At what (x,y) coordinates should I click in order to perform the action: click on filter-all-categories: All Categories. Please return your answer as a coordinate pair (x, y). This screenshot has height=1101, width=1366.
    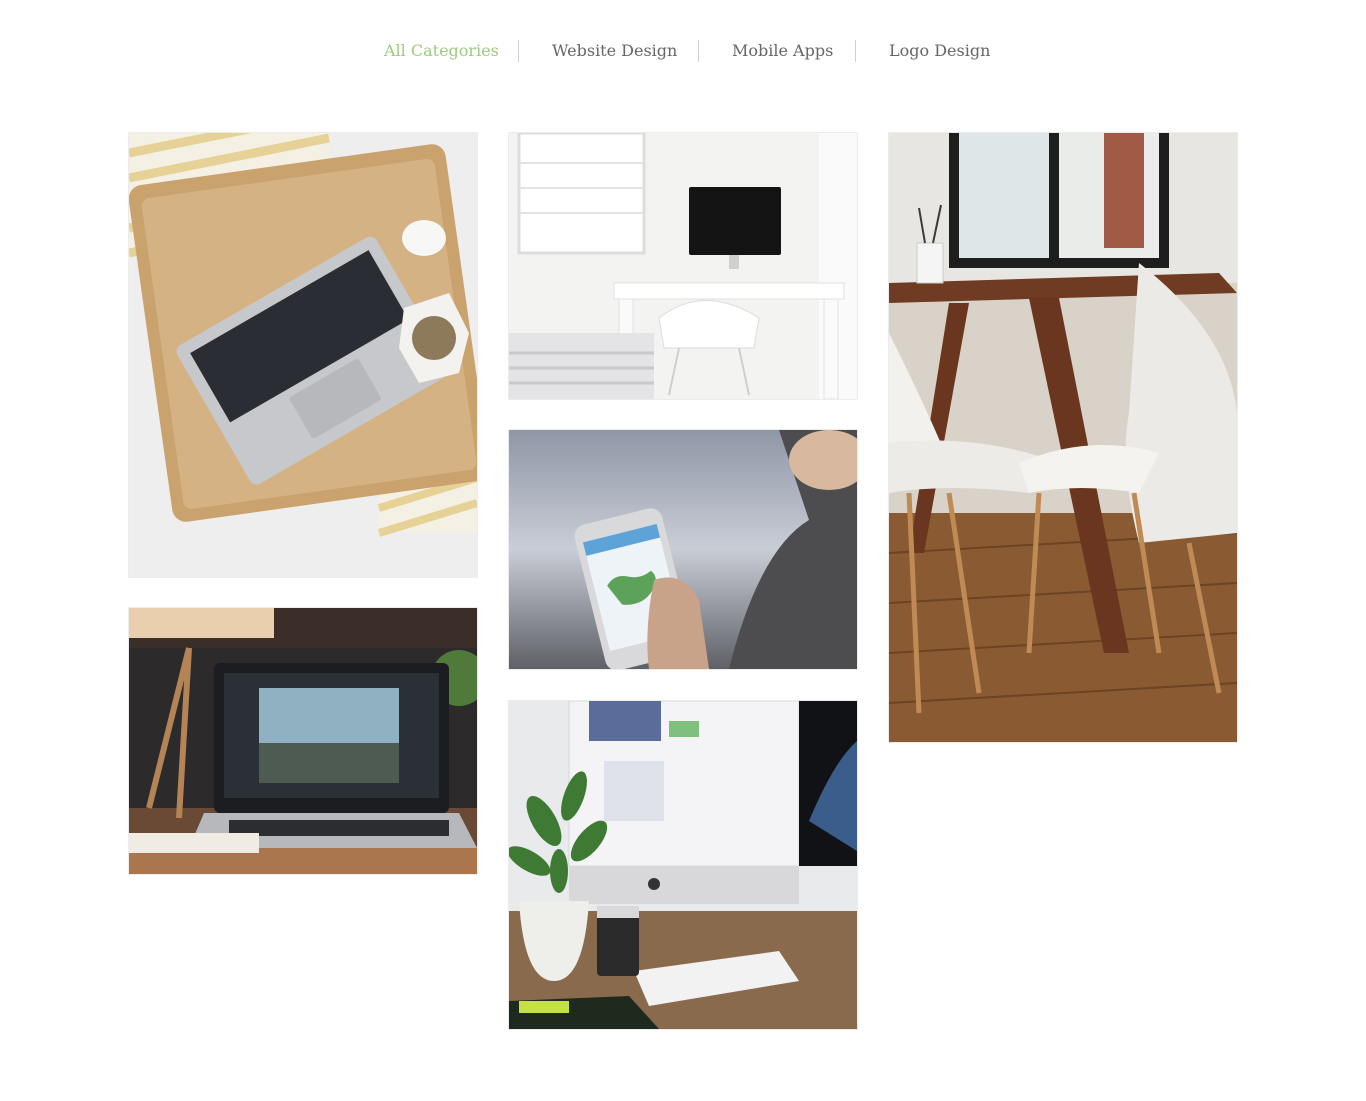
    Looking at the image, I should click on (441, 51).